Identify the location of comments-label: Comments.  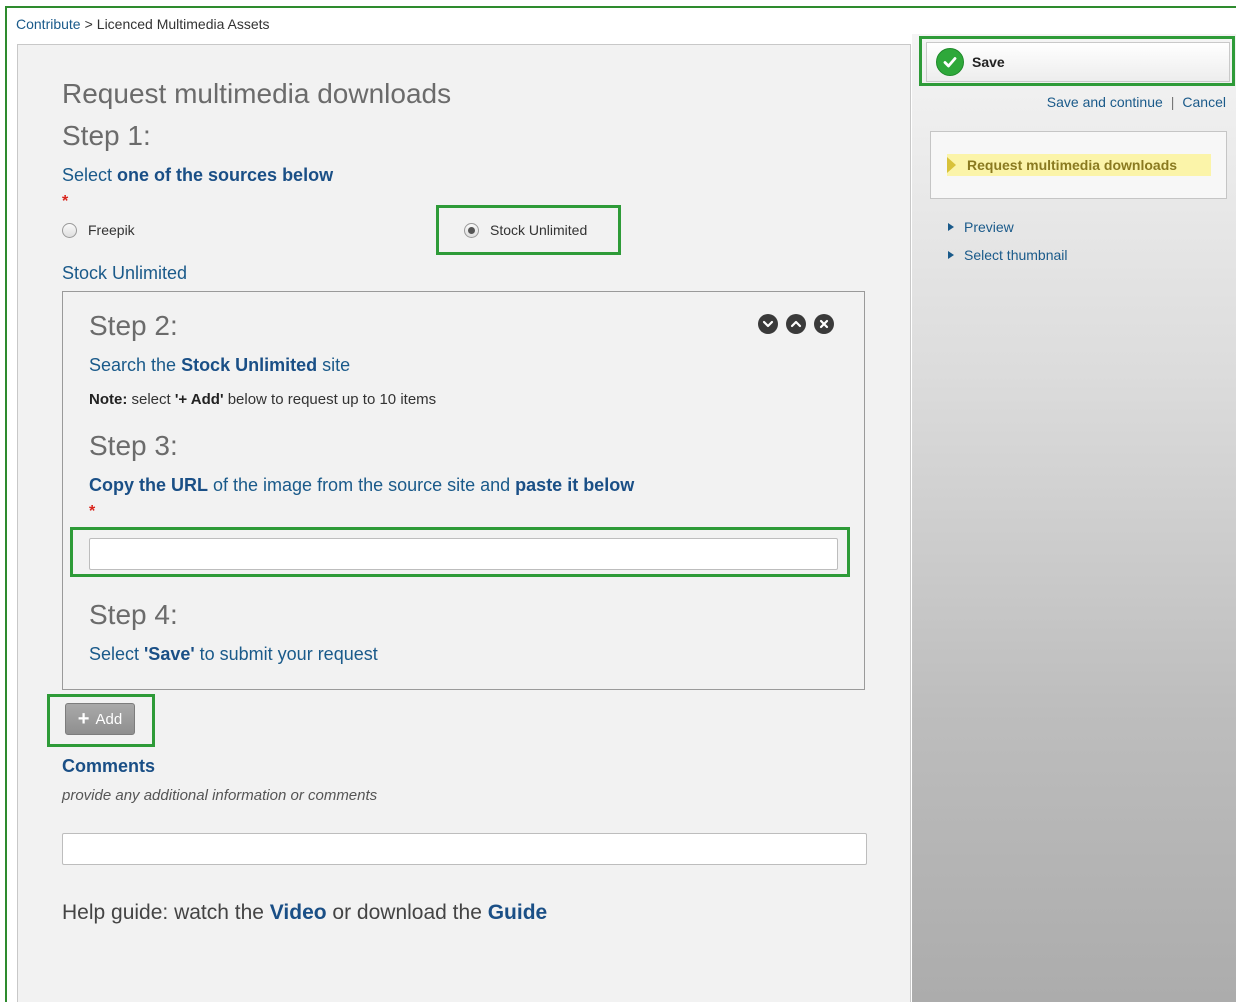
(109, 766).